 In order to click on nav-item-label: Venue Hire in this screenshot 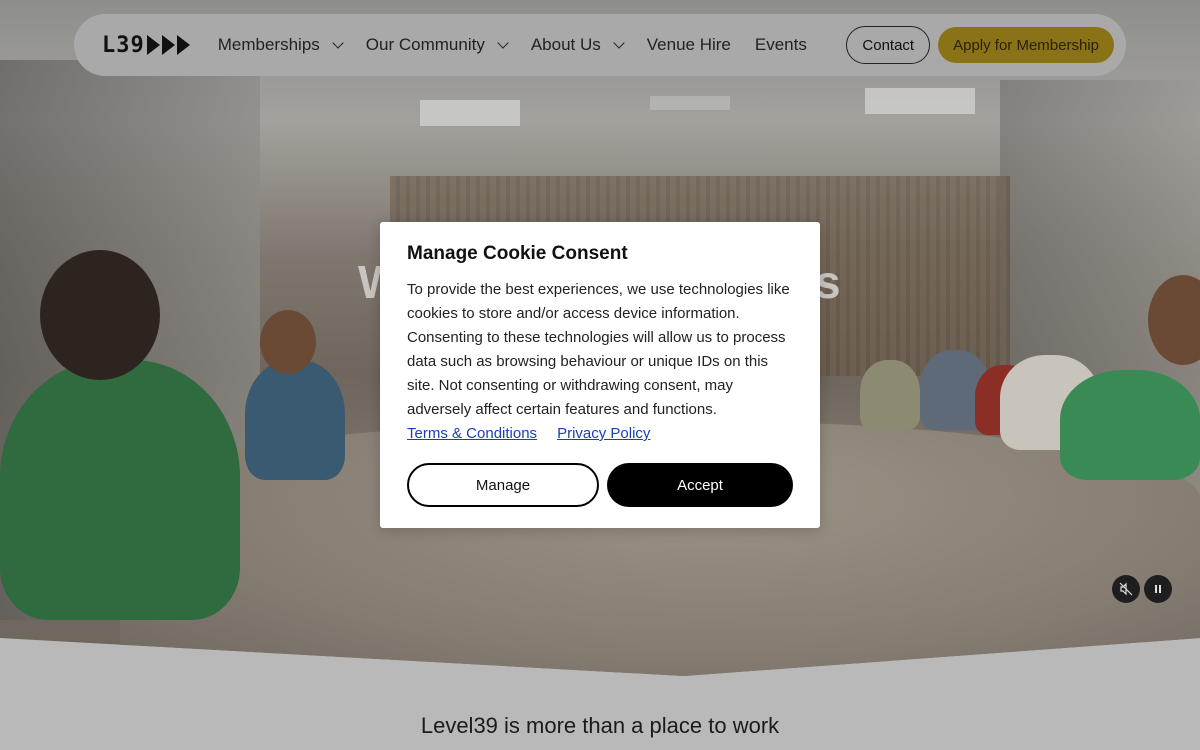, I will do `click(688, 44)`.